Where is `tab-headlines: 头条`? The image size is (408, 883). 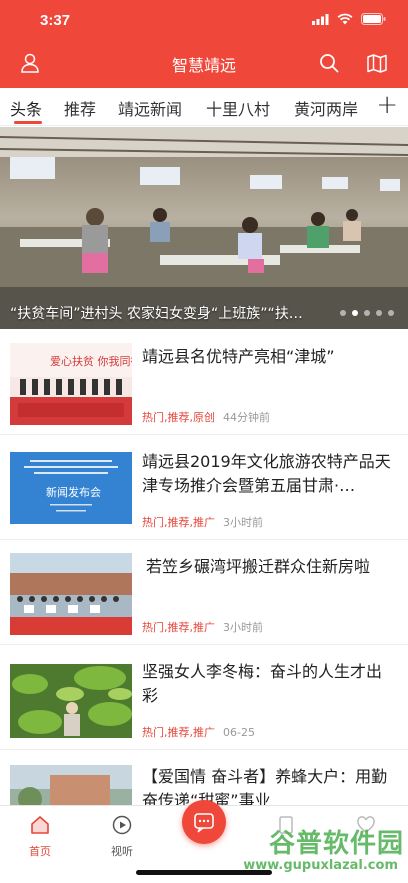
tab-headlines: 头条 is located at coordinates (26, 108).